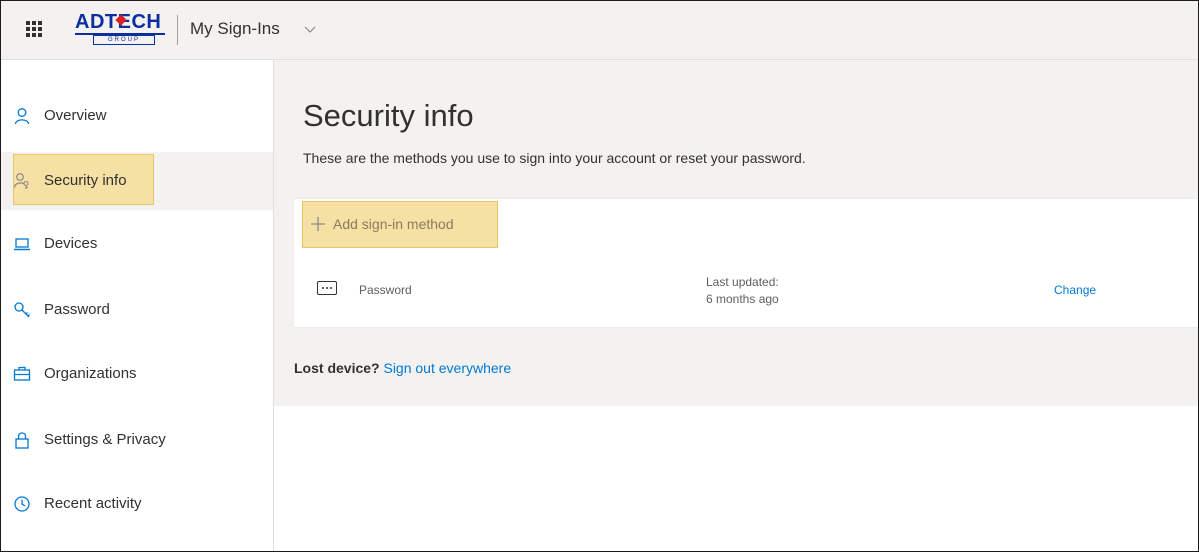  I want to click on app-title: My Sign-Ins, so click(235, 29).